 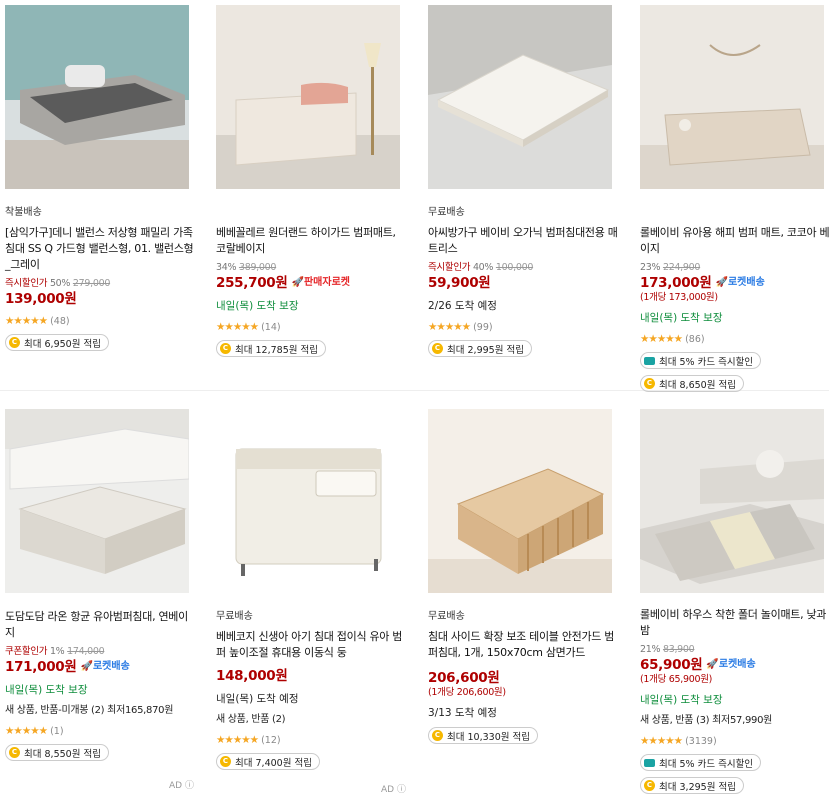 I want to click on product-name: 롤베이비 유아용 해피 범퍼 매트, 코코아 베이지, so click(x=734, y=241).